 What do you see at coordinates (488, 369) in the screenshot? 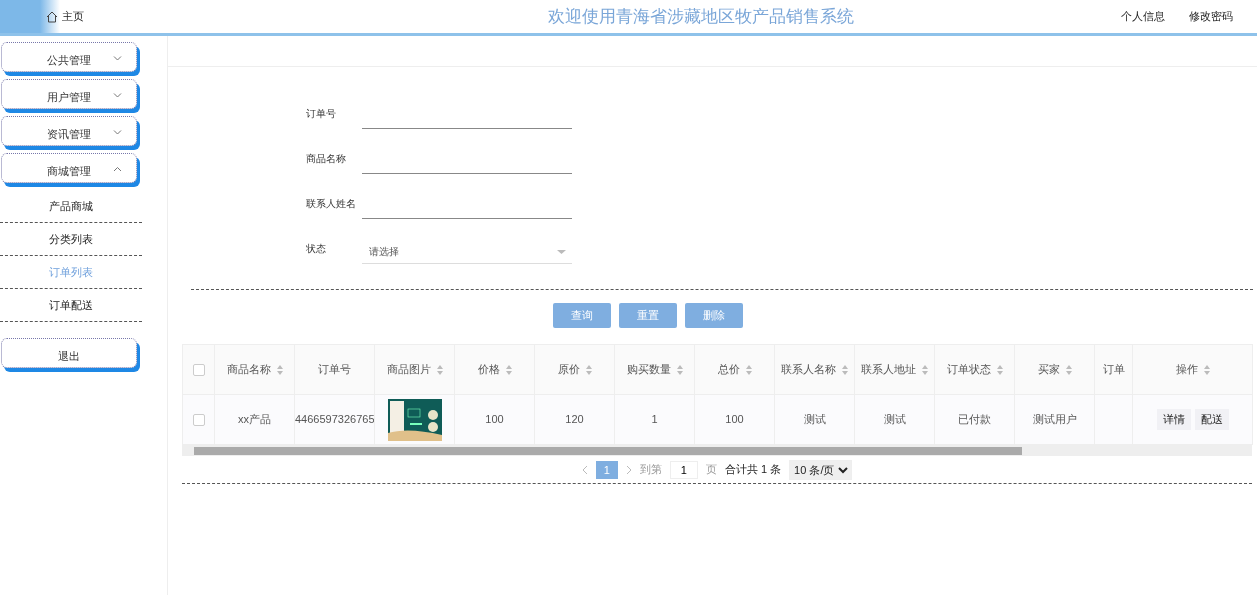
I see `column-header: 价格` at bounding box center [488, 369].